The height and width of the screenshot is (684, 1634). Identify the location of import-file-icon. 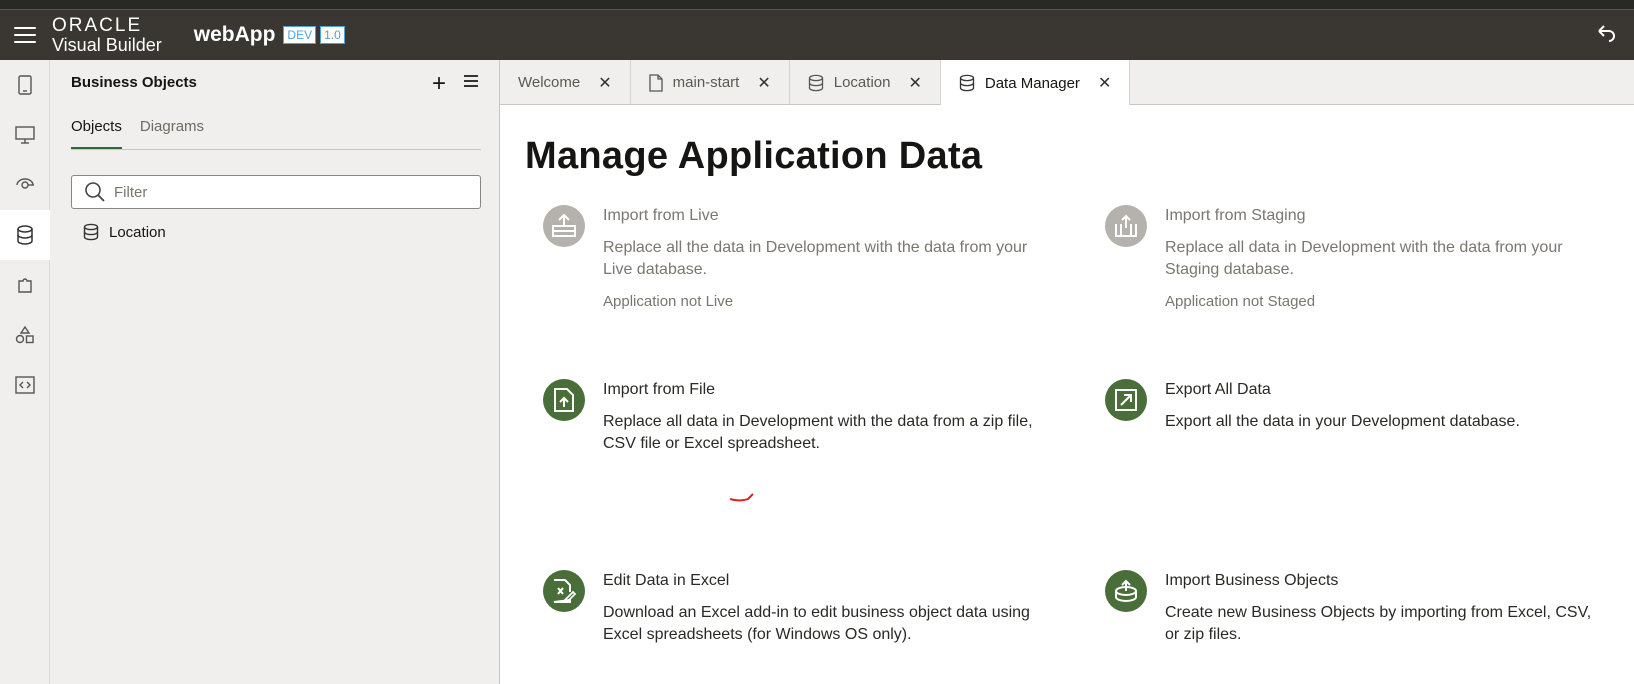
(564, 400).